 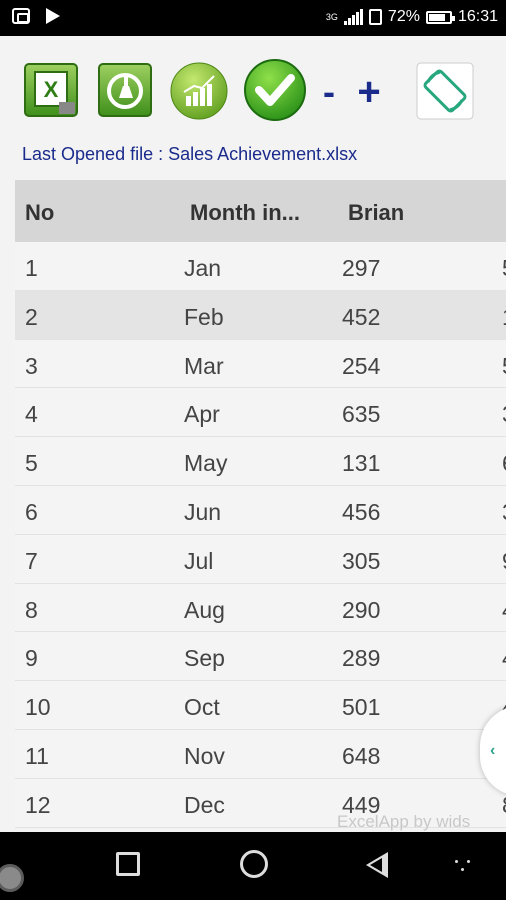 I want to click on cell-next-column: 1, so click(x=504, y=317).